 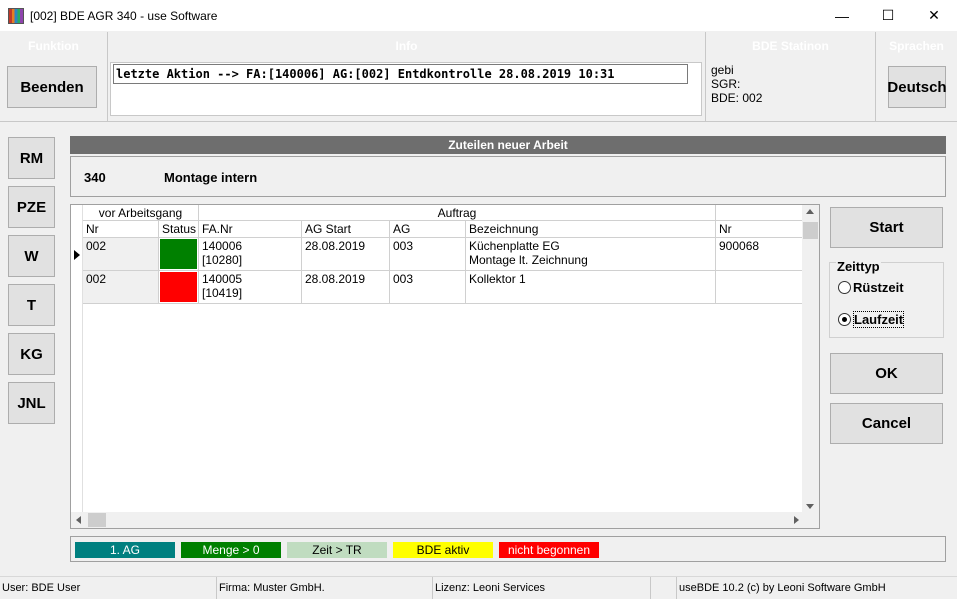 What do you see at coordinates (52, 87) in the screenshot?
I see `beenden-button: Beenden` at bounding box center [52, 87].